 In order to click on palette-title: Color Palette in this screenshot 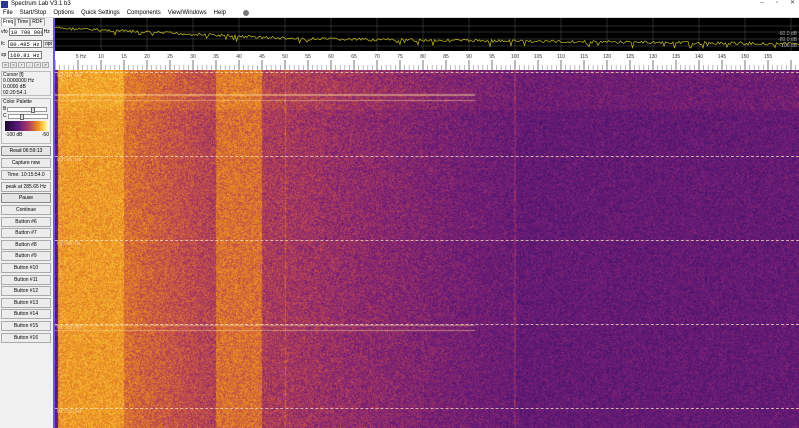, I will do `click(17, 102)`.